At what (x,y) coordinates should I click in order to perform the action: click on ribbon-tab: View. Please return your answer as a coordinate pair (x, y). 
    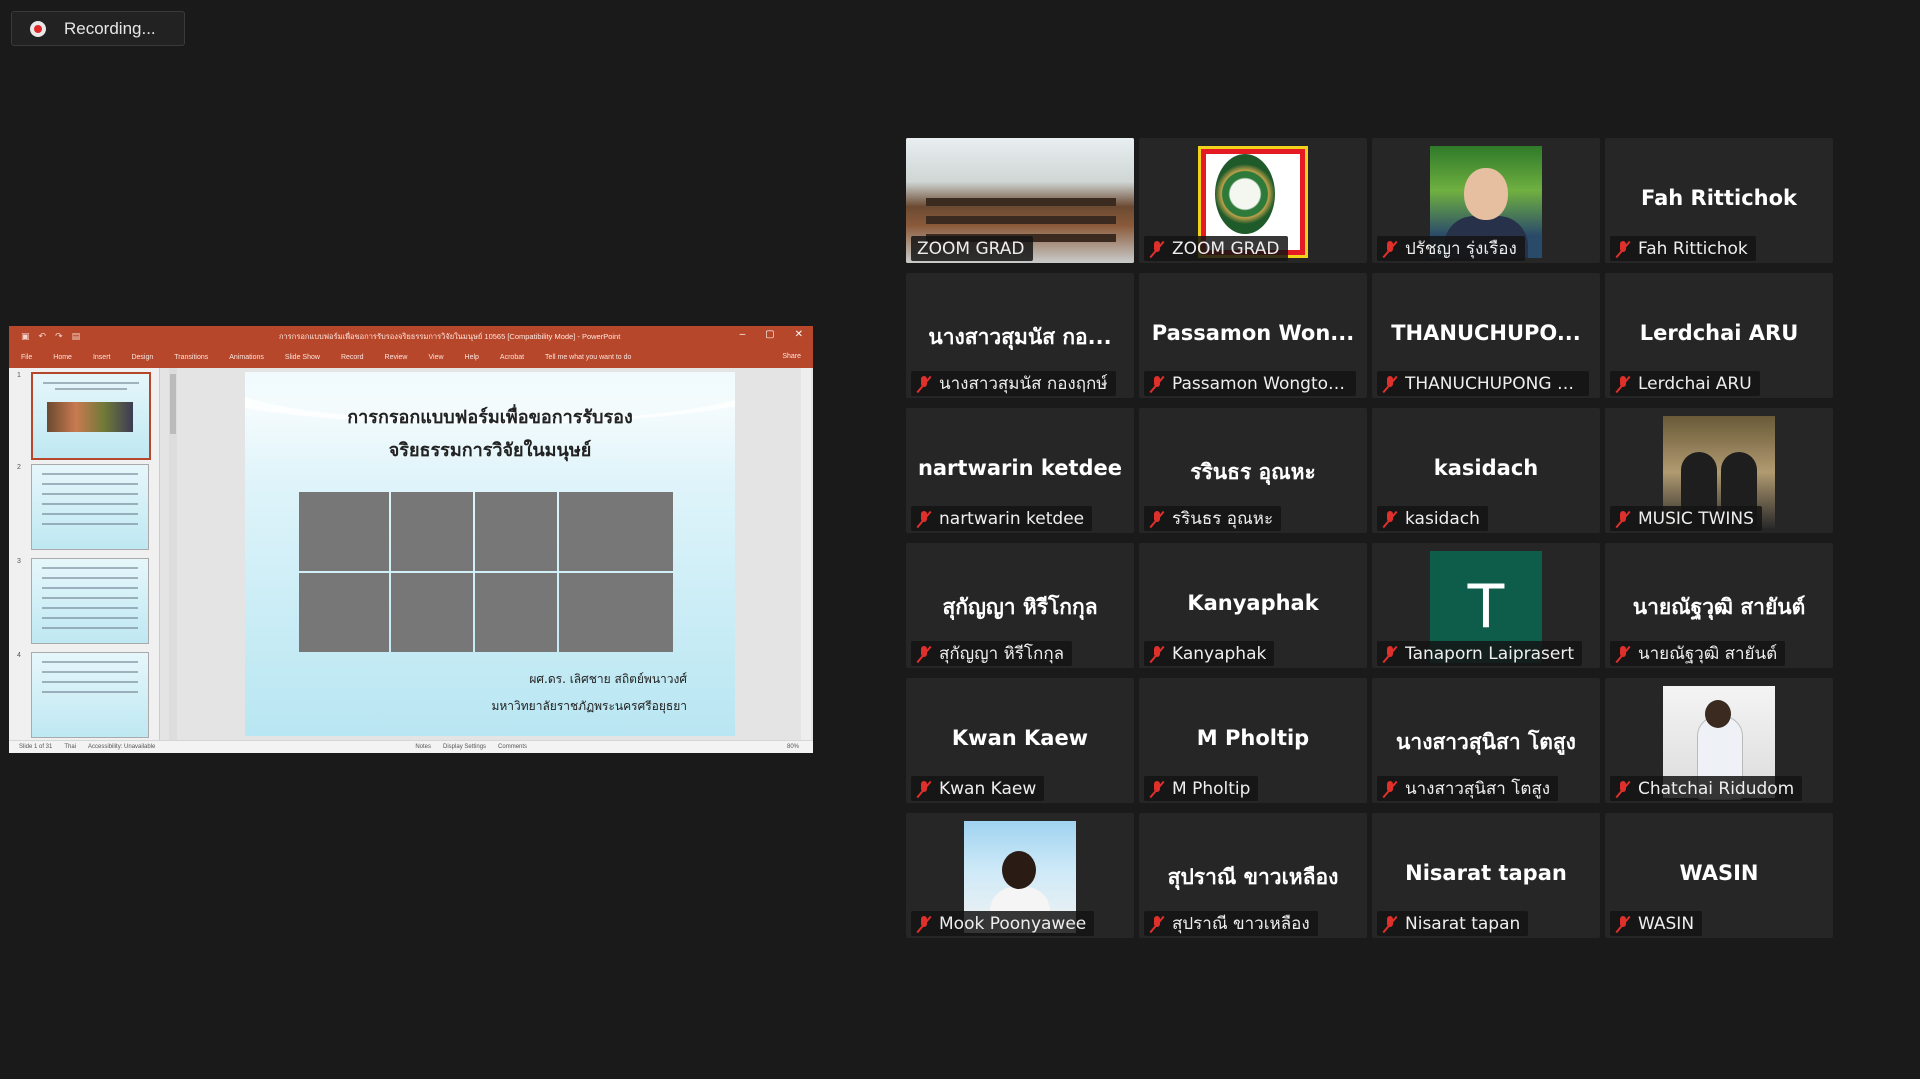
    Looking at the image, I should click on (435, 357).